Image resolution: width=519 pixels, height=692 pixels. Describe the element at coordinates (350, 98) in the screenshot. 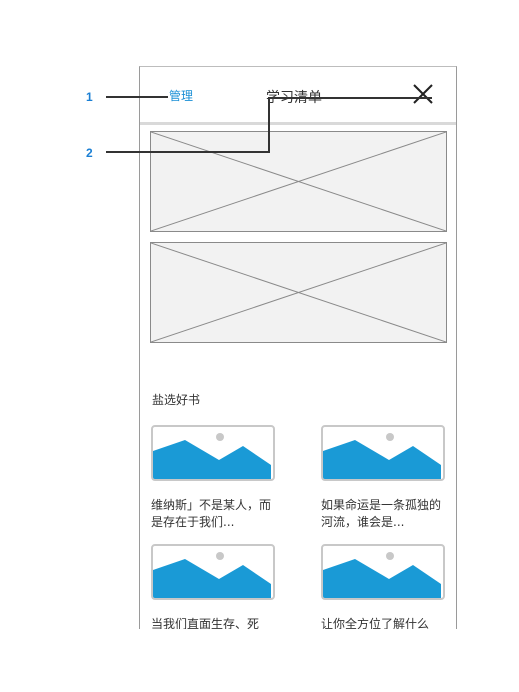

I see `leader-line-2-top` at that location.